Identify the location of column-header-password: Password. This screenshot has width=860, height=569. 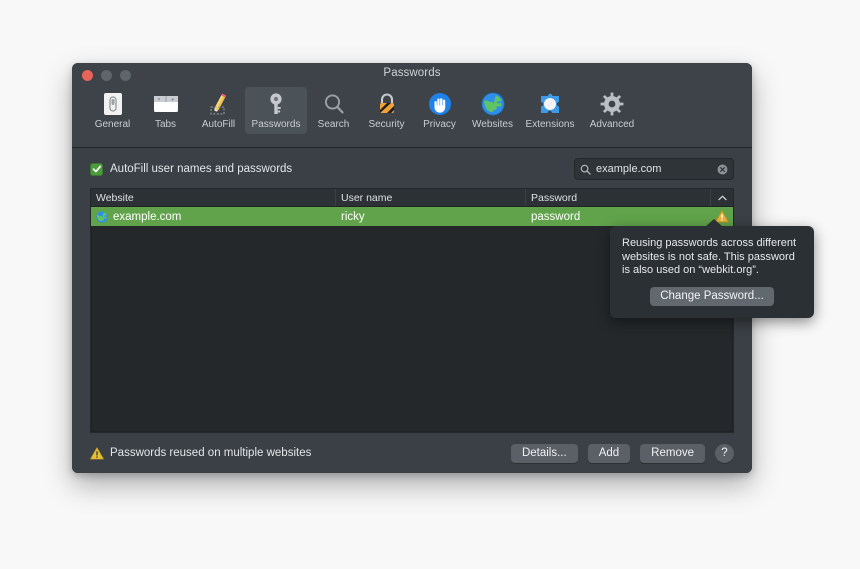
(618, 197).